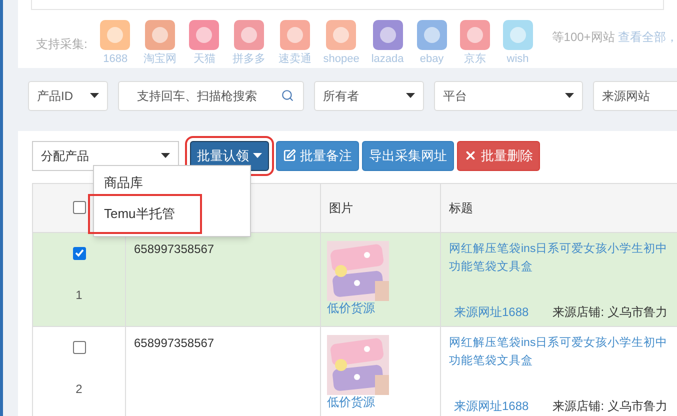 This screenshot has width=677, height=416. Describe the element at coordinates (287, 95) in the screenshot. I see `search-icon` at that location.